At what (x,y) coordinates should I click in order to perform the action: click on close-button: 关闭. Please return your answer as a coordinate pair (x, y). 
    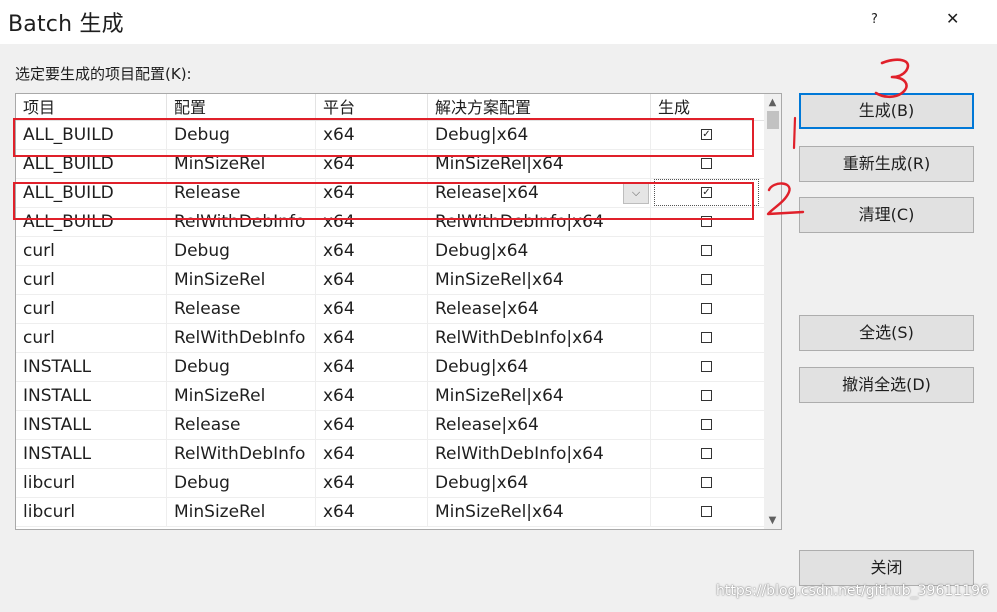
    Looking at the image, I should click on (886, 568).